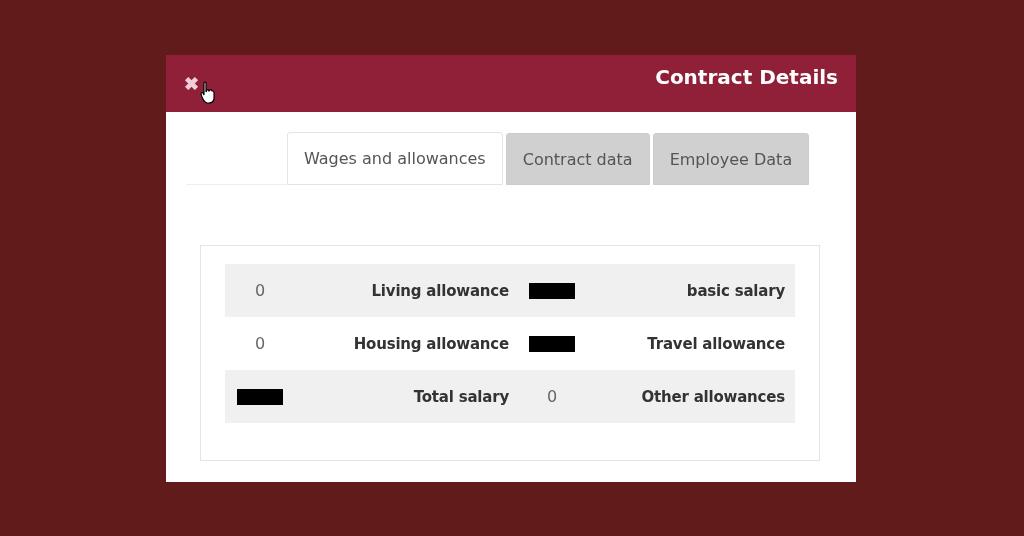 The width and height of the screenshot is (1024, 536). Describe the element at coordinates (746, 76) in the screenshot. I see `dialog-title: Contract Details` at that location.